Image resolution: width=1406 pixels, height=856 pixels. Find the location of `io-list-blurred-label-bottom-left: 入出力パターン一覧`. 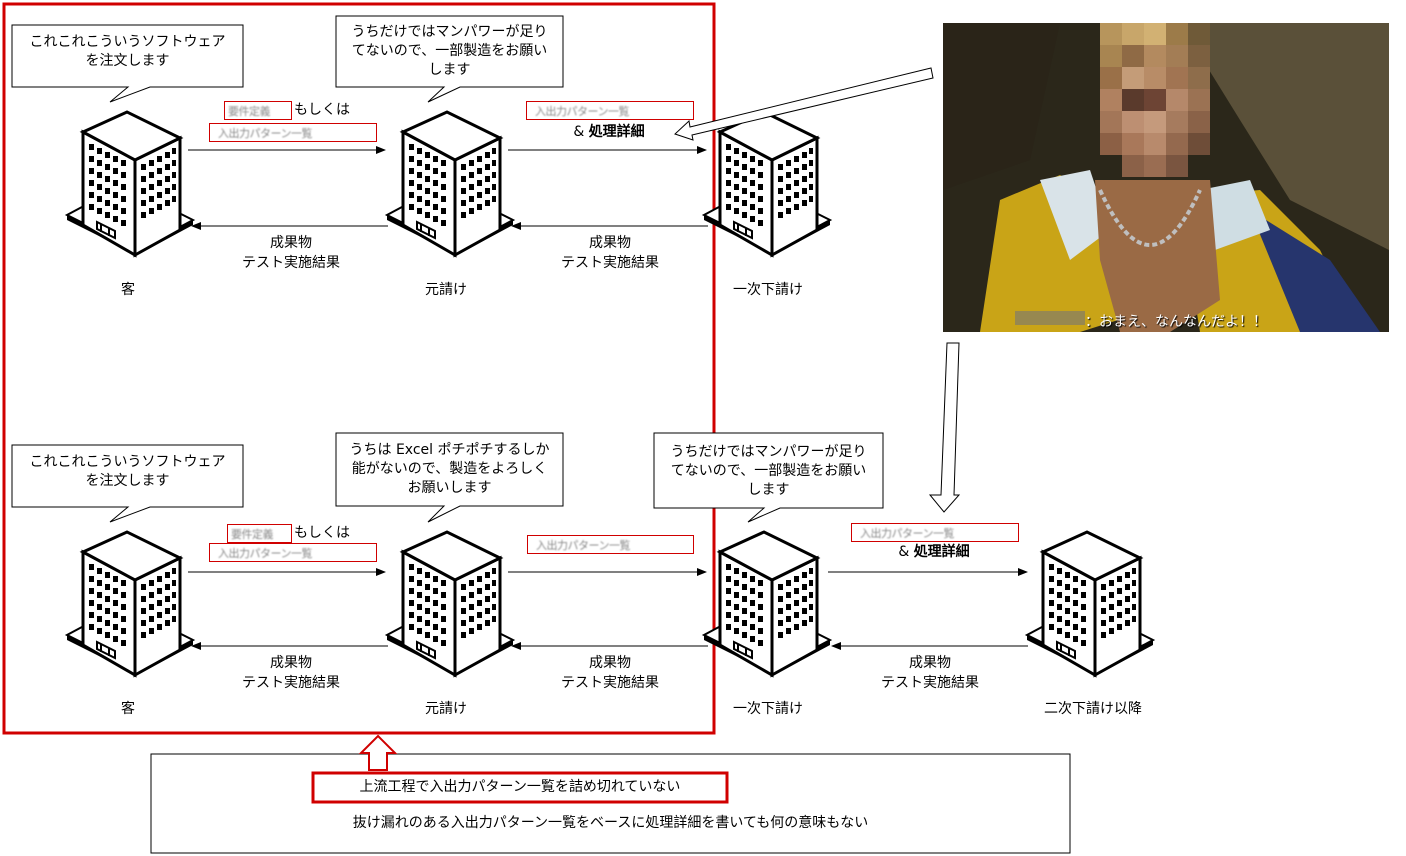

io-list-blurred-label-bottom-left: 入出力パターン一覧 is located at coordinates (293, 552).